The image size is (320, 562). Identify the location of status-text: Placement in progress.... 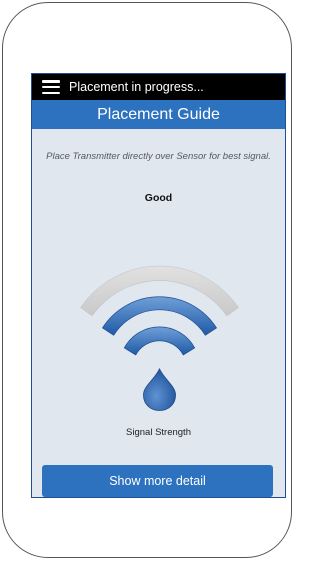
(136, 87).